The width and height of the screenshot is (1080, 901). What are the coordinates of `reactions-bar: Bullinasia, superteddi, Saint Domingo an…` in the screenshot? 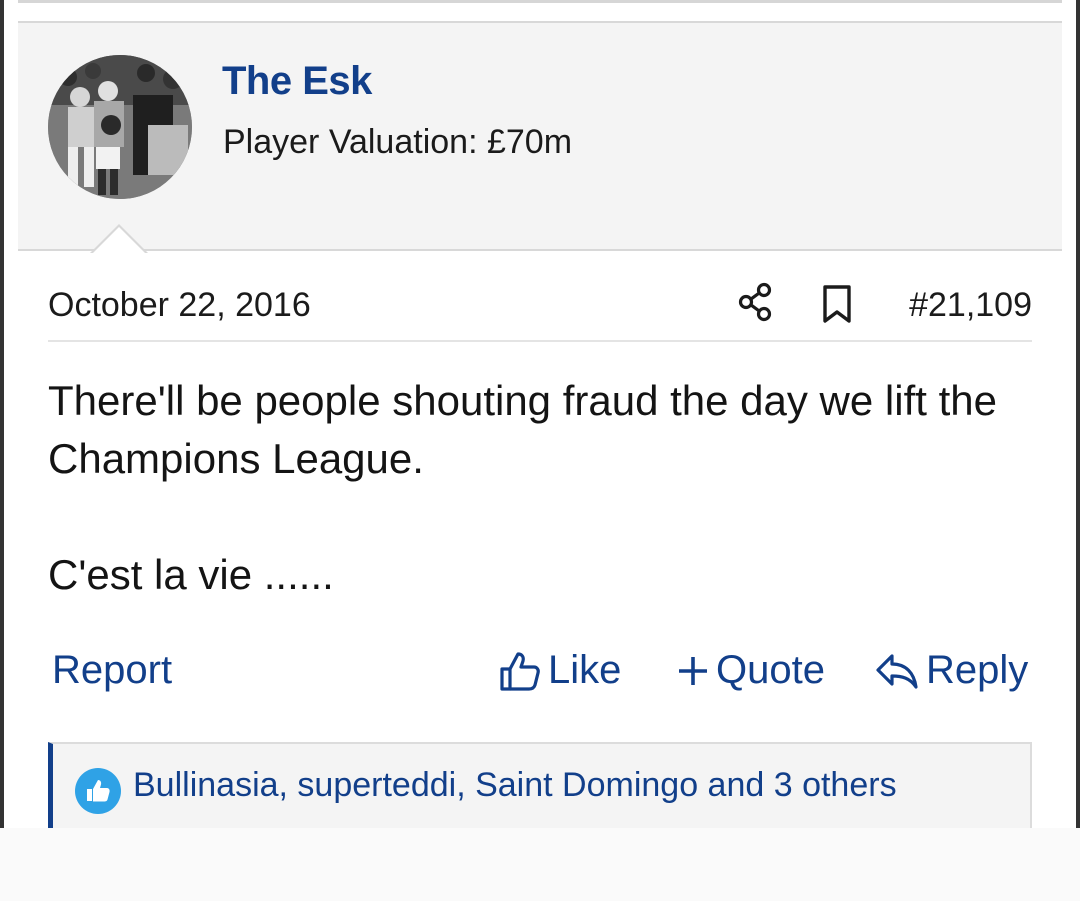 It's located at (540, 785).